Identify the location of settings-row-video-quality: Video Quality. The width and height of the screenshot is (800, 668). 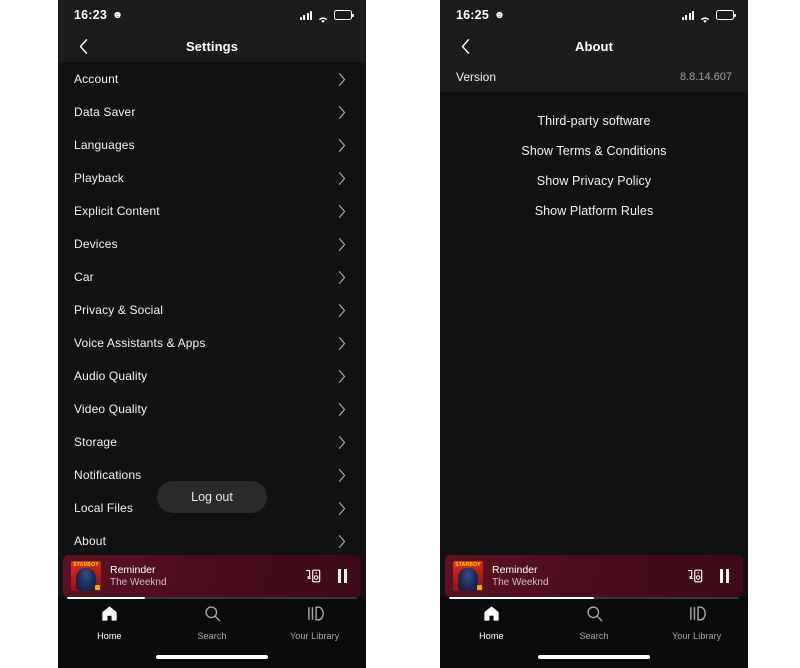
(212, 408).